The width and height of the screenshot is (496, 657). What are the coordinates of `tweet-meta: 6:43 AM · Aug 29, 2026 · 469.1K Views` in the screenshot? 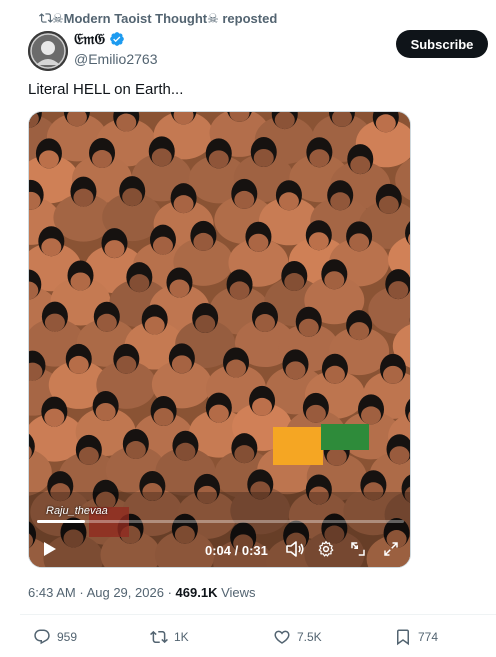 It's located at (142, 592).